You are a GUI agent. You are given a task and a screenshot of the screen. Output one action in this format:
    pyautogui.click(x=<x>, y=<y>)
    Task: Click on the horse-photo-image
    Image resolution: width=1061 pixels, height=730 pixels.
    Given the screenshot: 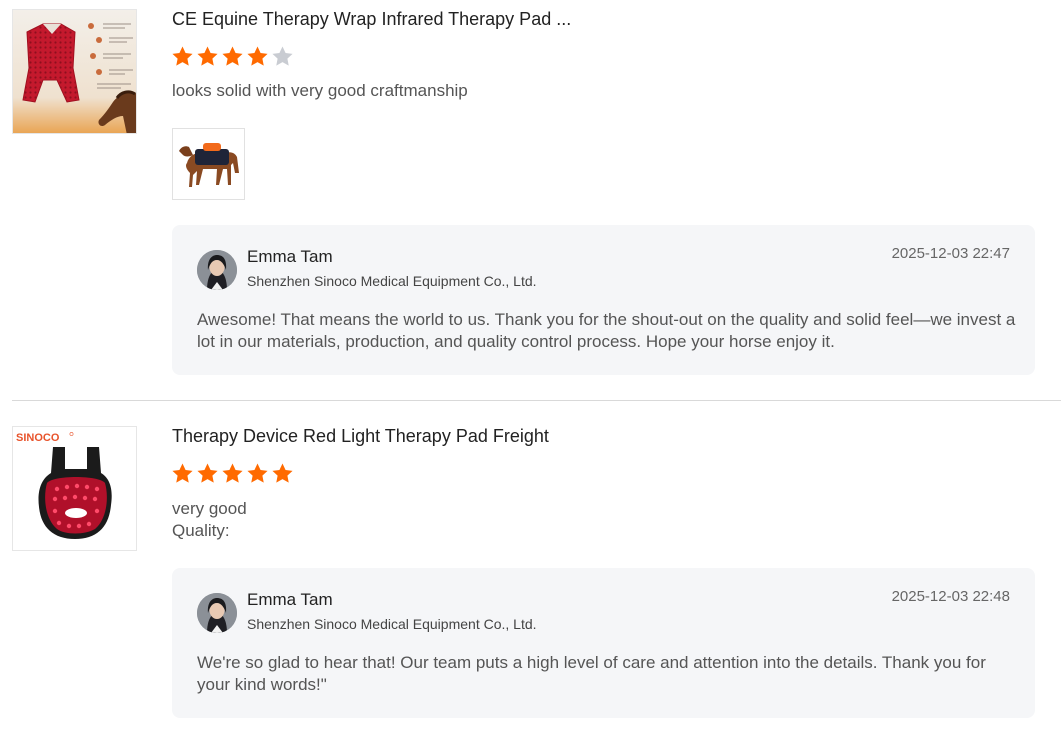 What is the action you would take?
    pyautogui.click(x=208, y=164)
    